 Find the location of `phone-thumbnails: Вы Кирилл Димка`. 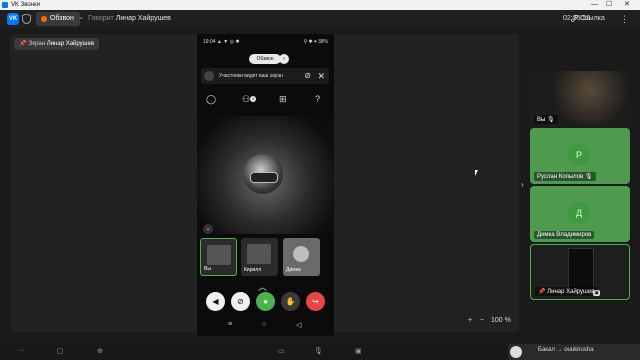

phone-thumbnails: Вы Кирилл Димка is located at coordinates (265, 257).